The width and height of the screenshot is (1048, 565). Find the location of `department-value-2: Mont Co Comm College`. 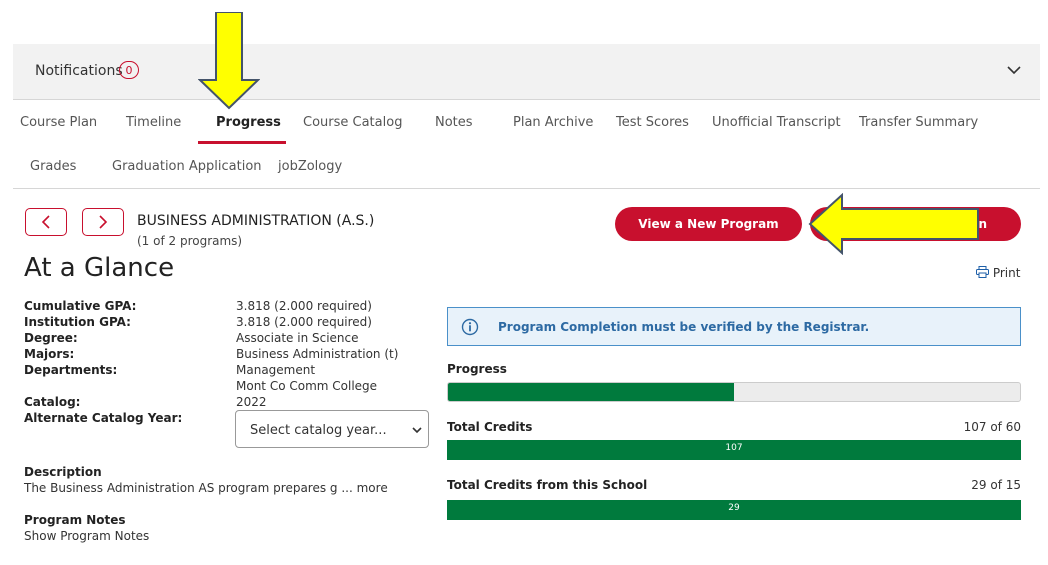

department-value-2: Mont Co Comm College is located at coordinates (307, 386).